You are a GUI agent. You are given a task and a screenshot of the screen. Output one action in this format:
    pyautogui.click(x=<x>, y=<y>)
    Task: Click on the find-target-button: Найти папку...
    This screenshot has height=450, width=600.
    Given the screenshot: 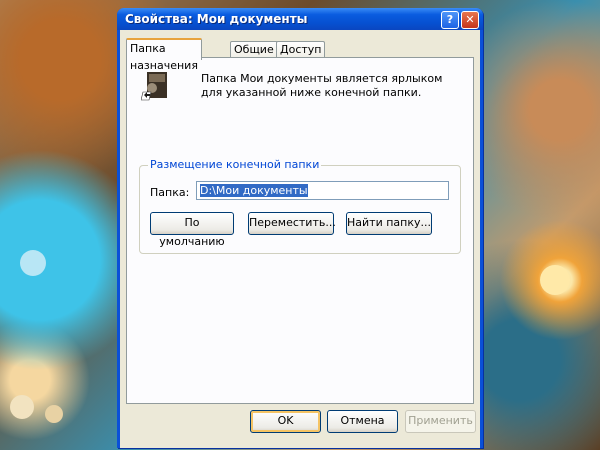 What is the action you would take?
    pyautogui.click(x=389, y=223)
    